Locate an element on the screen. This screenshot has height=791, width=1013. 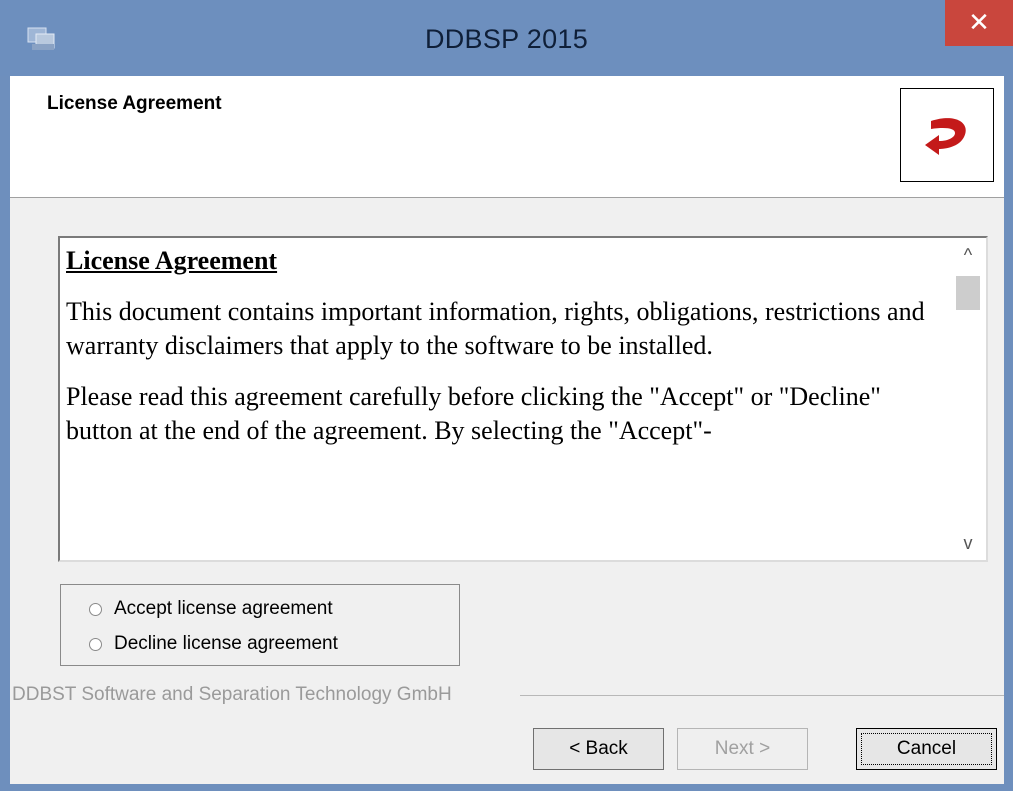
scroll-up-icon: ^ is located at coordinates (968, 255).